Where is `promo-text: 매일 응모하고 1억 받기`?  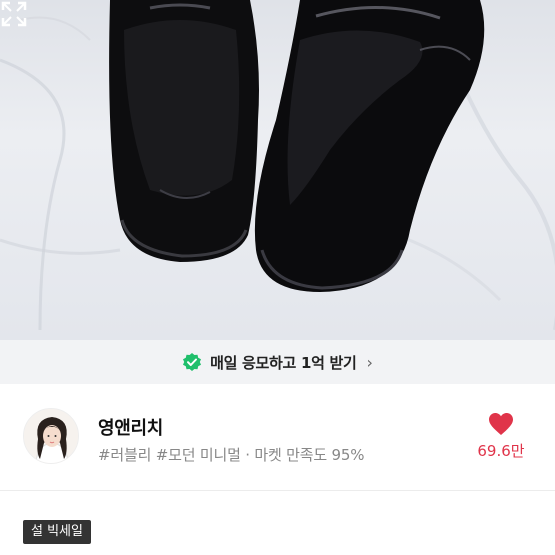 promo-text: 매일 응모하고 1억 받기 is located at coordinates (283, 362).